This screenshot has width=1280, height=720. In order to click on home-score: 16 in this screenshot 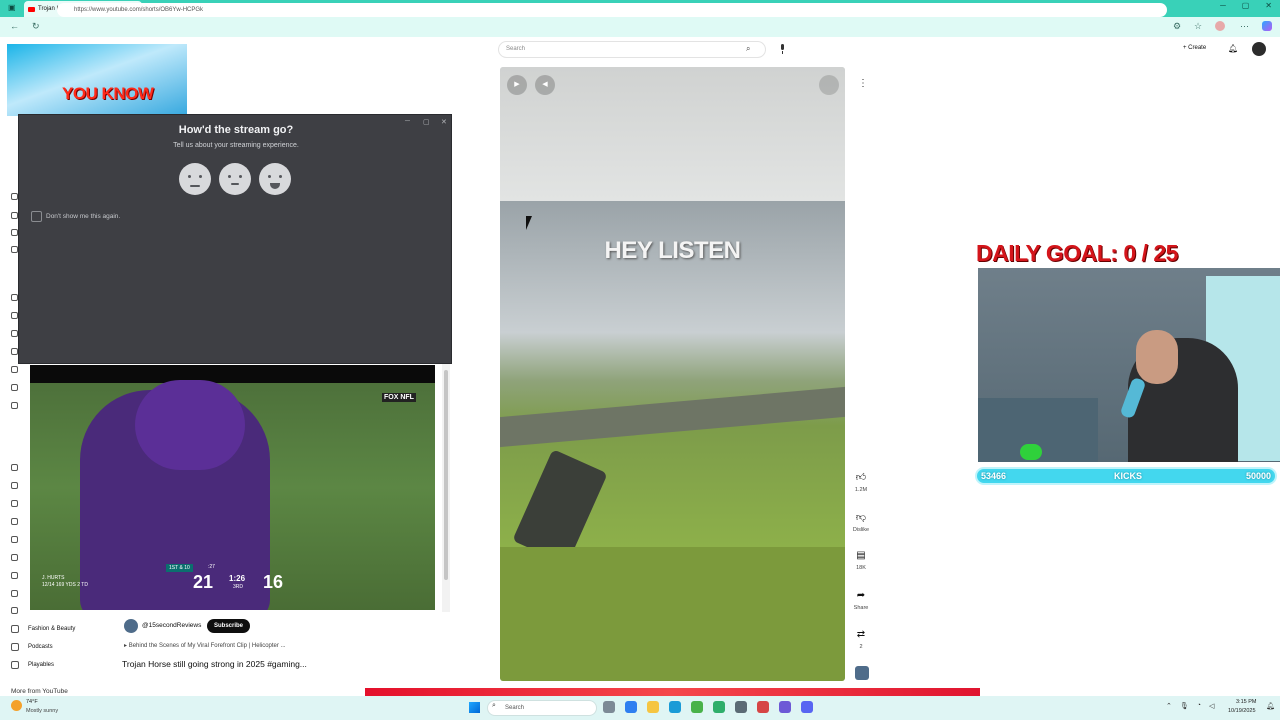, I will do `click(273, 582)`.